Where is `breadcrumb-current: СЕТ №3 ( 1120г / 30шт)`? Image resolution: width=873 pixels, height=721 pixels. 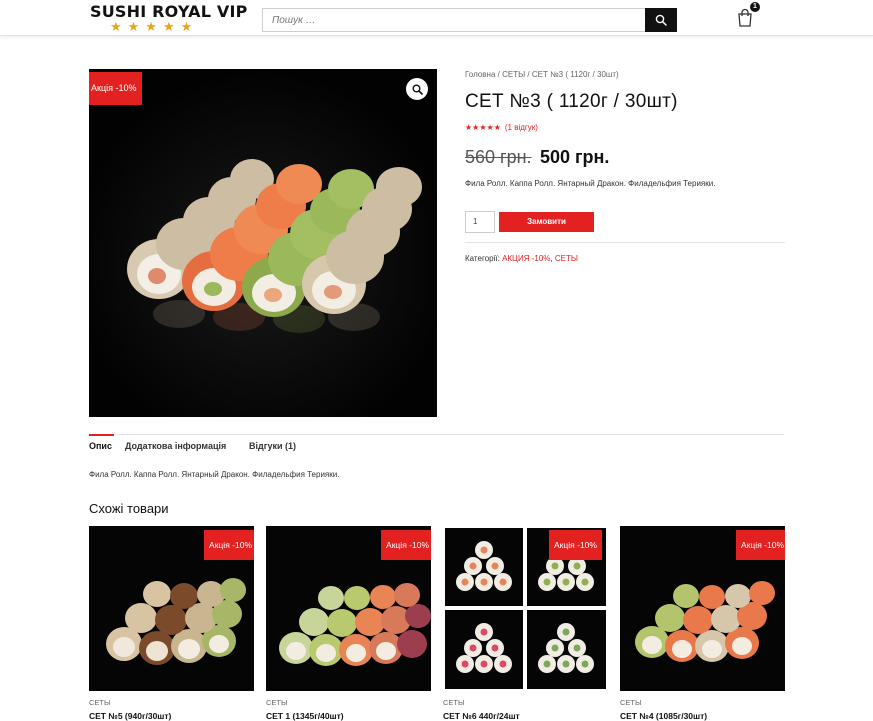
breadcrumb-current: СЕТ №3 ( 1120г / 30шт) is located at coordinates (575, 74).